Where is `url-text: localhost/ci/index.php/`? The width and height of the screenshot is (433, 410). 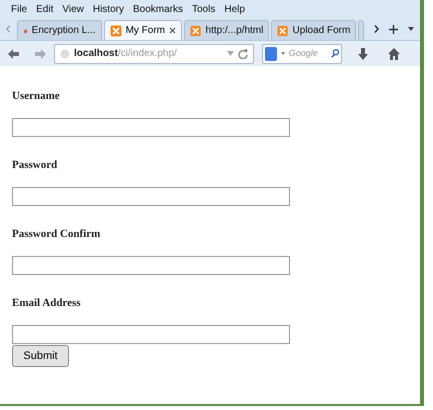 url-text: localhost/ci/index.php/ is located at coordinates (125, 54).